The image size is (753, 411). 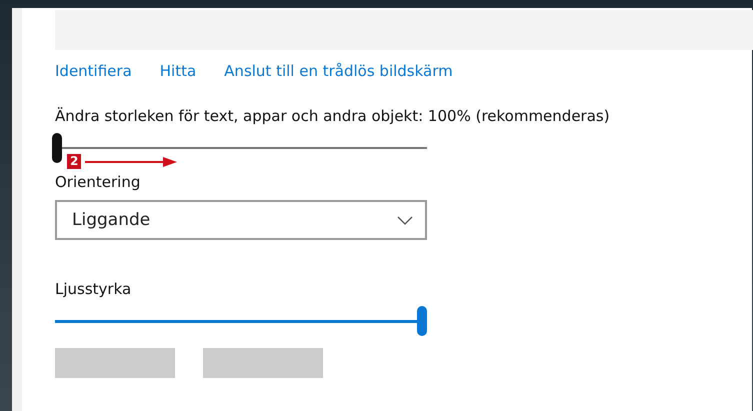 I want to click on link: Hitta, so click(x=178, y=71).